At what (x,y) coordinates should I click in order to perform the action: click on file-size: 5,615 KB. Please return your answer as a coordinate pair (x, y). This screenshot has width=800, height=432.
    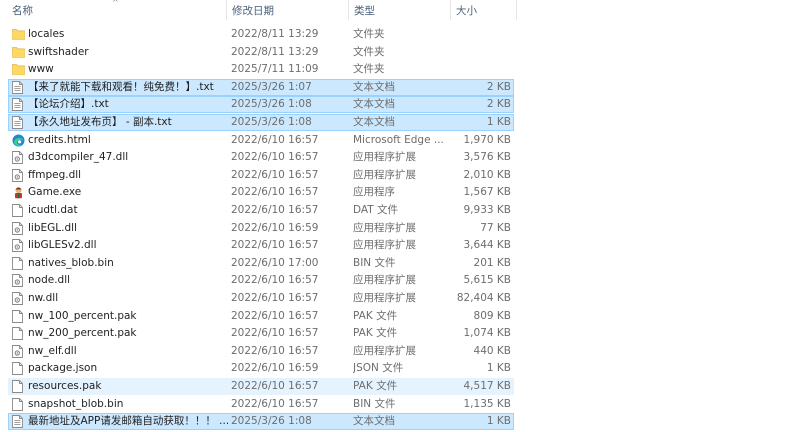
    Looking at the image, I should click on (487, 280).